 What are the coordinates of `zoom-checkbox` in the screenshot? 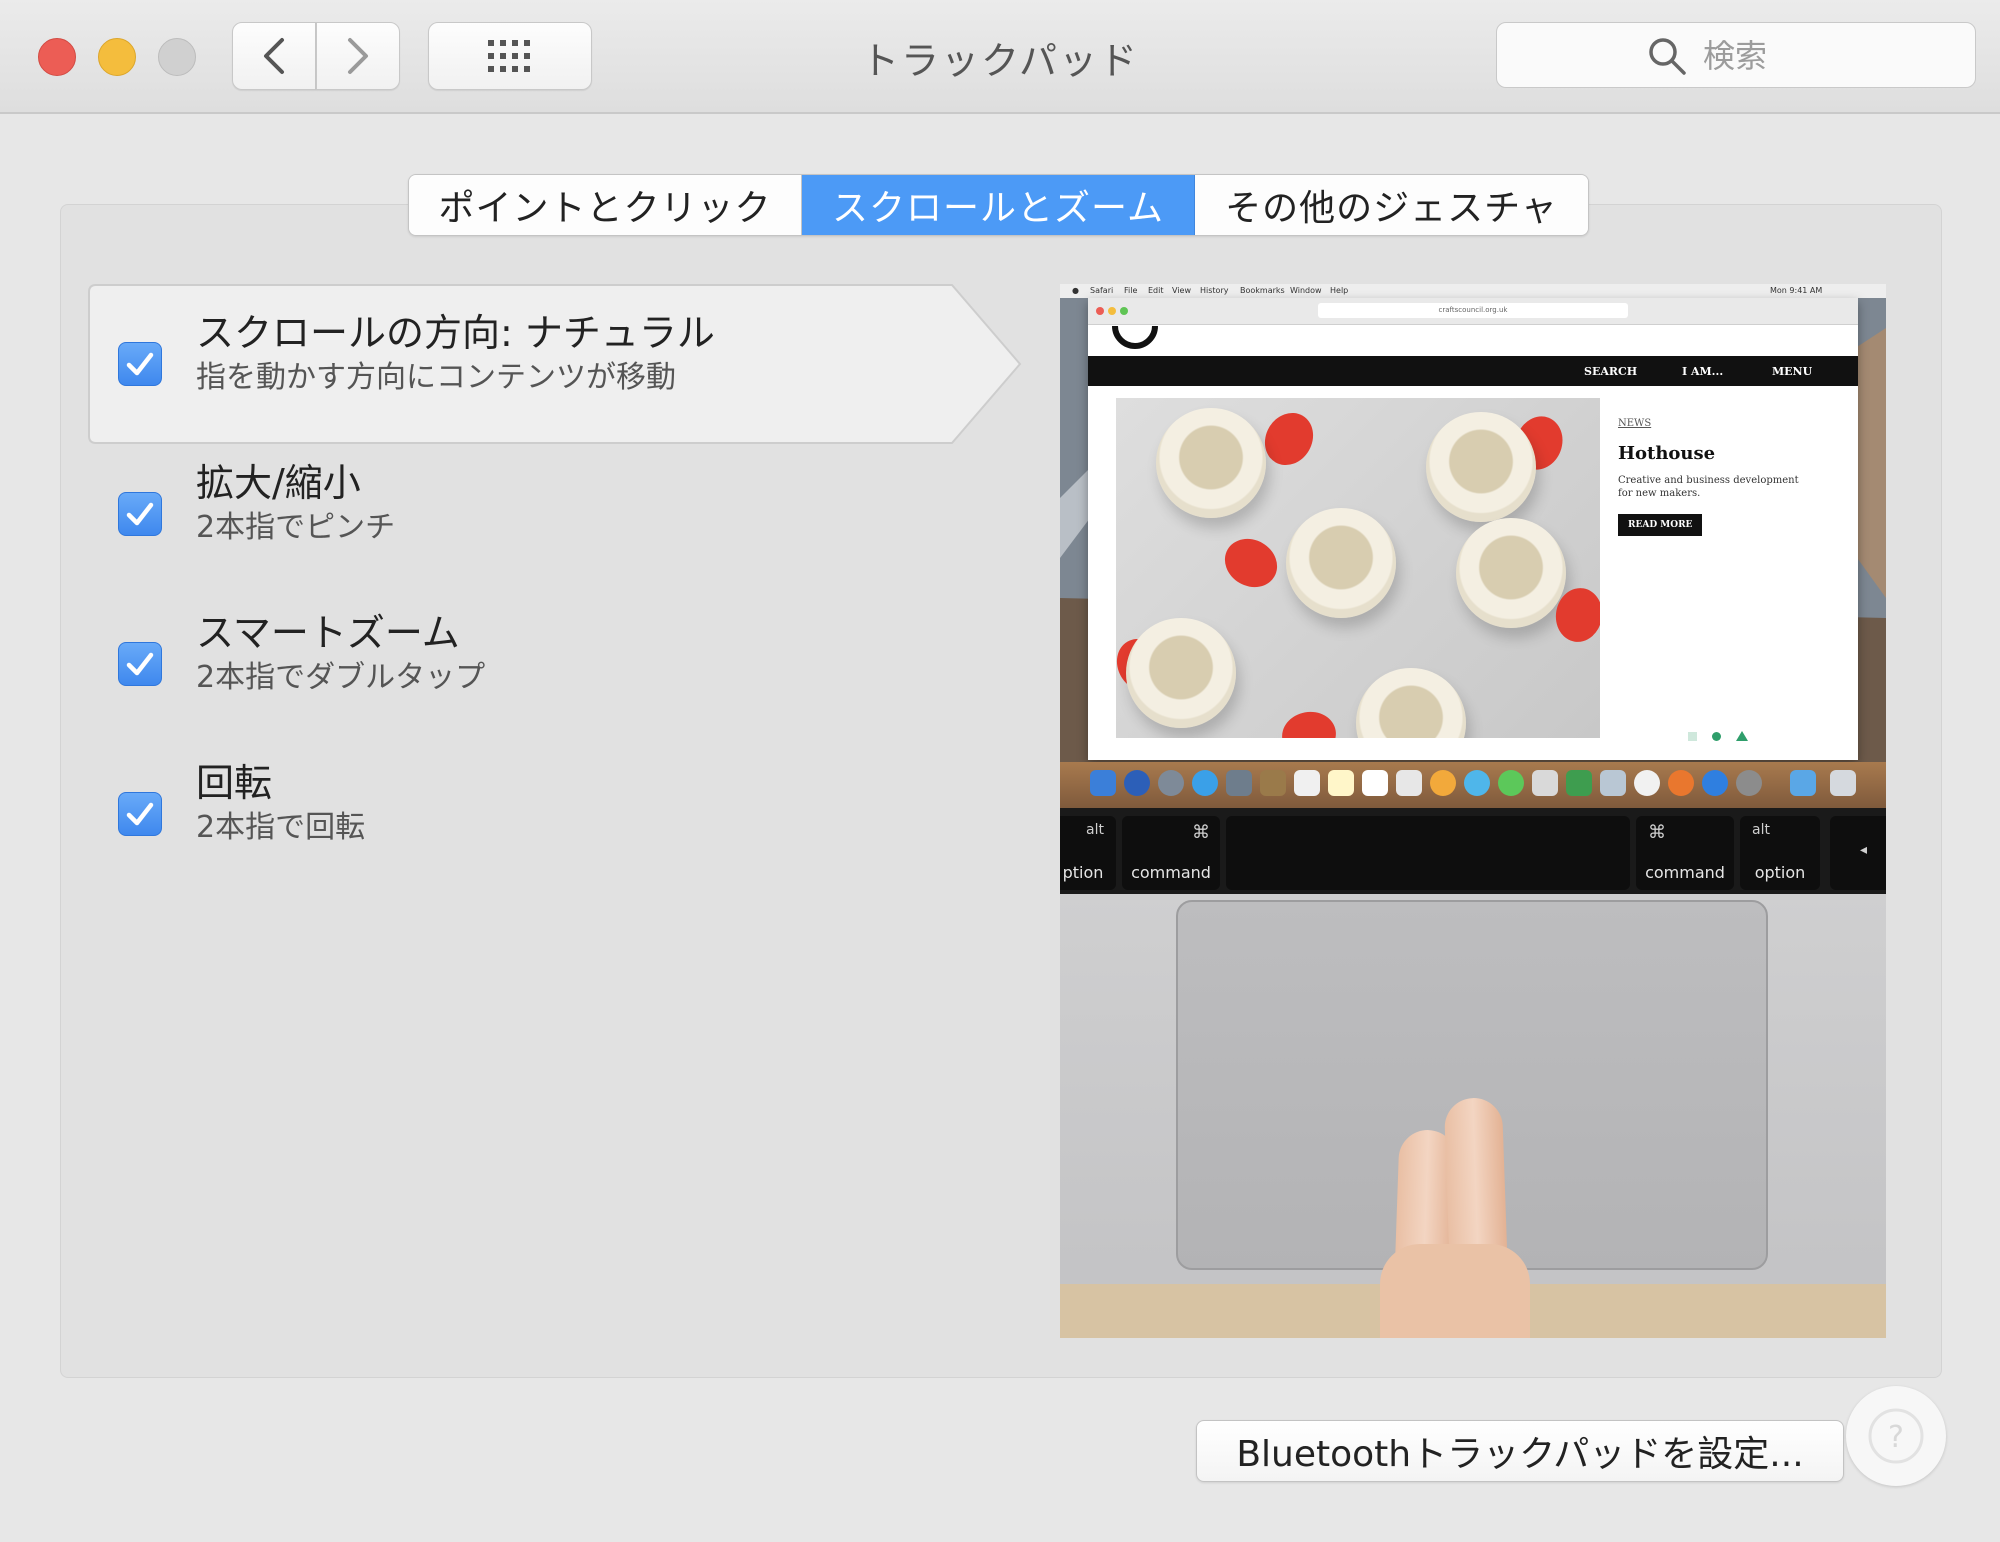 It's located at (140, 514).